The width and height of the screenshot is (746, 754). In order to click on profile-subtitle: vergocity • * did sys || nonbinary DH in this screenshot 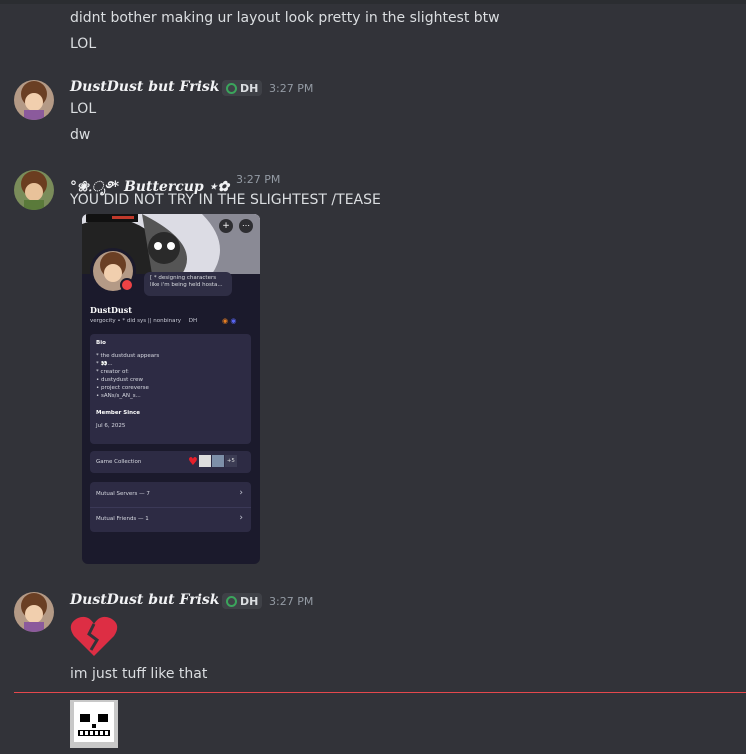, I will do `click(144, 321)`.